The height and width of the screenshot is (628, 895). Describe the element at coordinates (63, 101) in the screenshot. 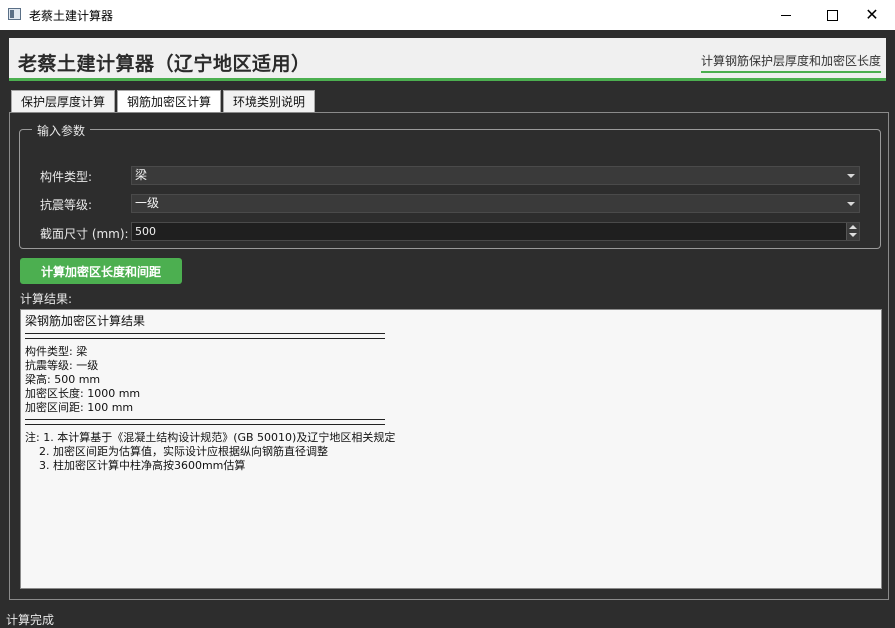

I see `tab-cover-thickness: 保护层厚度计算` at that location.